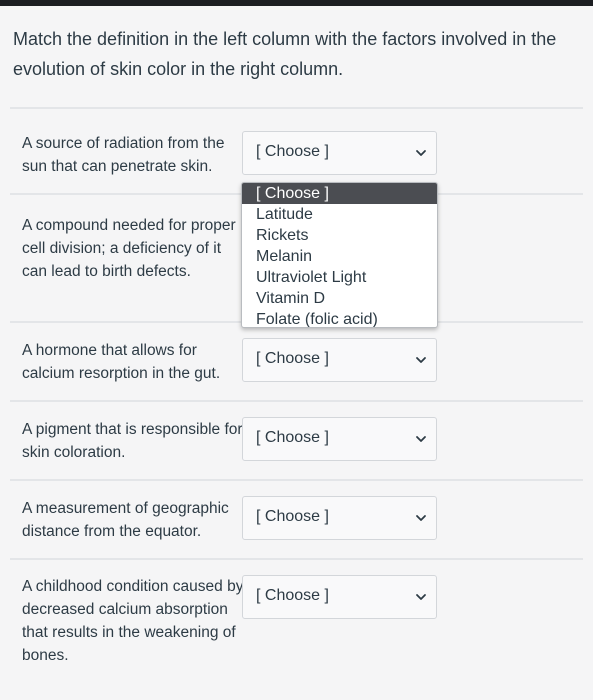  I want to click on answer-select-1: [ Choose ], so click(339, 153).